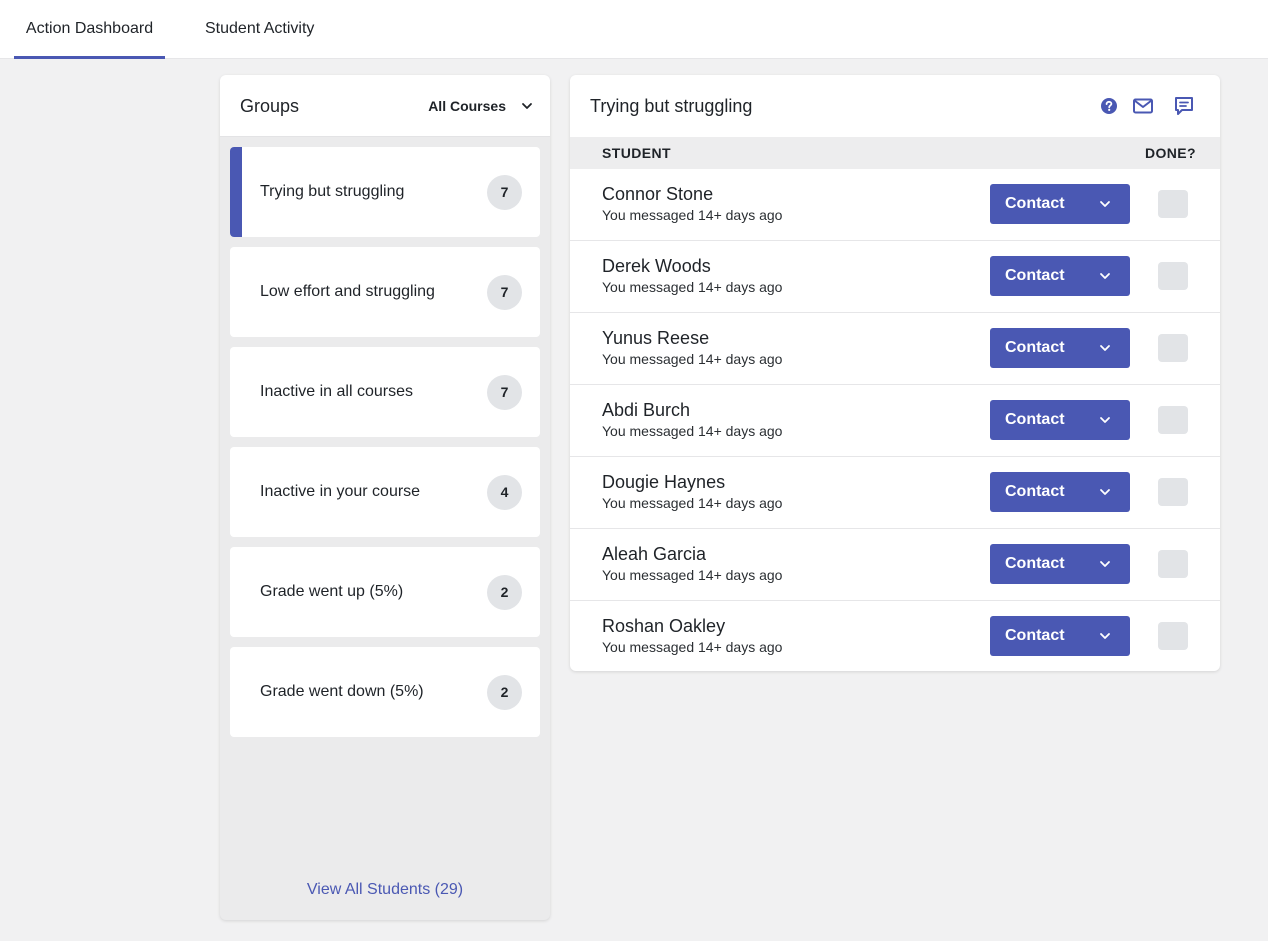 This screenshot has height=941, width=1268. What do you see at coordinates (342, 691) in the screenshot?
I see `group-label: Grade went down (5%)` at bounding box center [342, 691].